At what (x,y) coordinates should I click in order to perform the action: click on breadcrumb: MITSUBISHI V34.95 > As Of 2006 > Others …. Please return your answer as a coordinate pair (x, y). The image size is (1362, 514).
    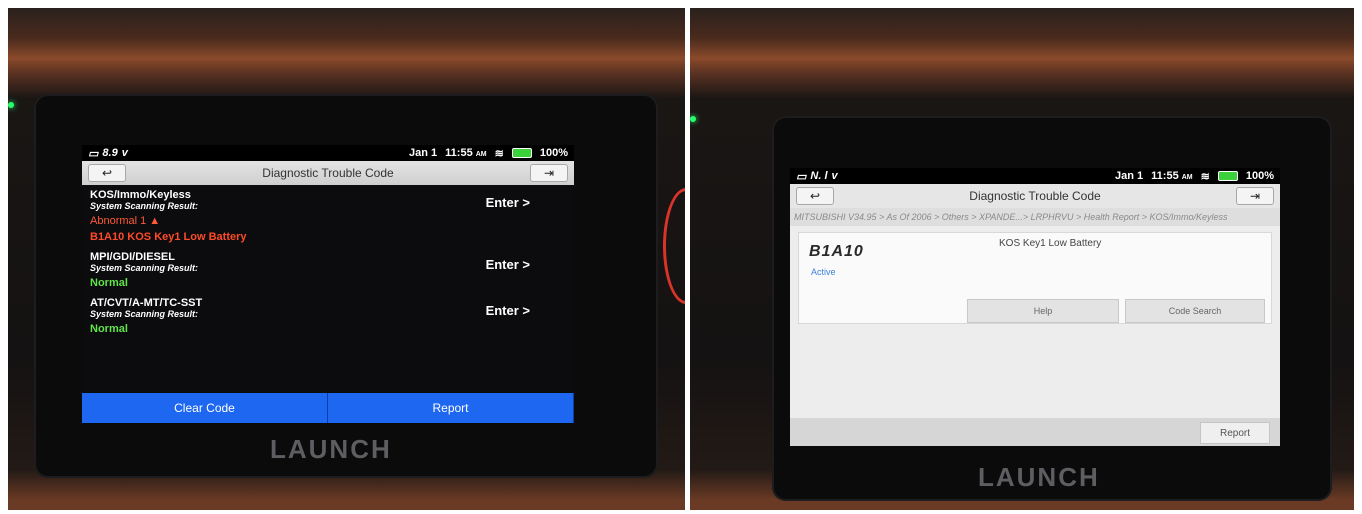
    Looking at the image, I should click on (1035, 217).